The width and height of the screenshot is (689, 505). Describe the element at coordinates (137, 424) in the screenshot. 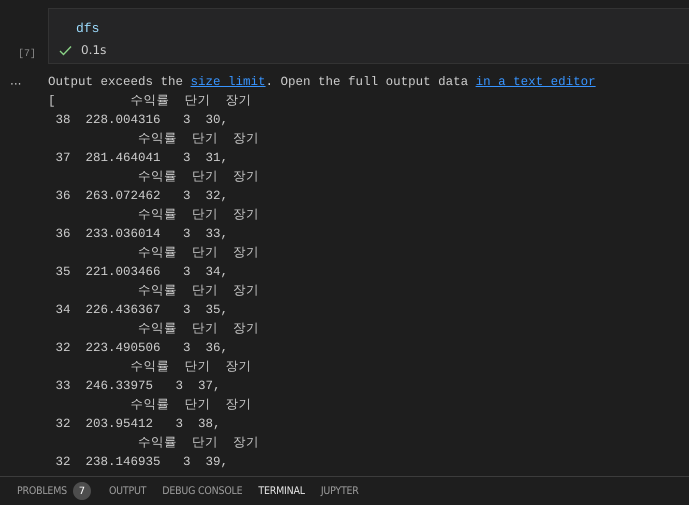

I see `output-line: 32 203.95412 3 38,` at that location.